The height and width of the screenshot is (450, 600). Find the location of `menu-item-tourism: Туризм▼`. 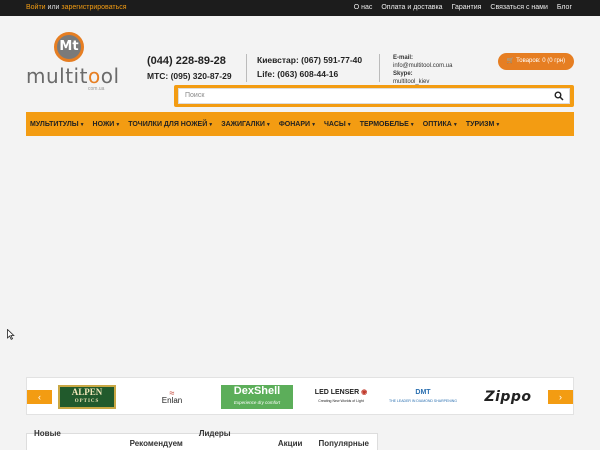

menu-item-tourism: Туризм▼ is located at coordinates (483, 124).